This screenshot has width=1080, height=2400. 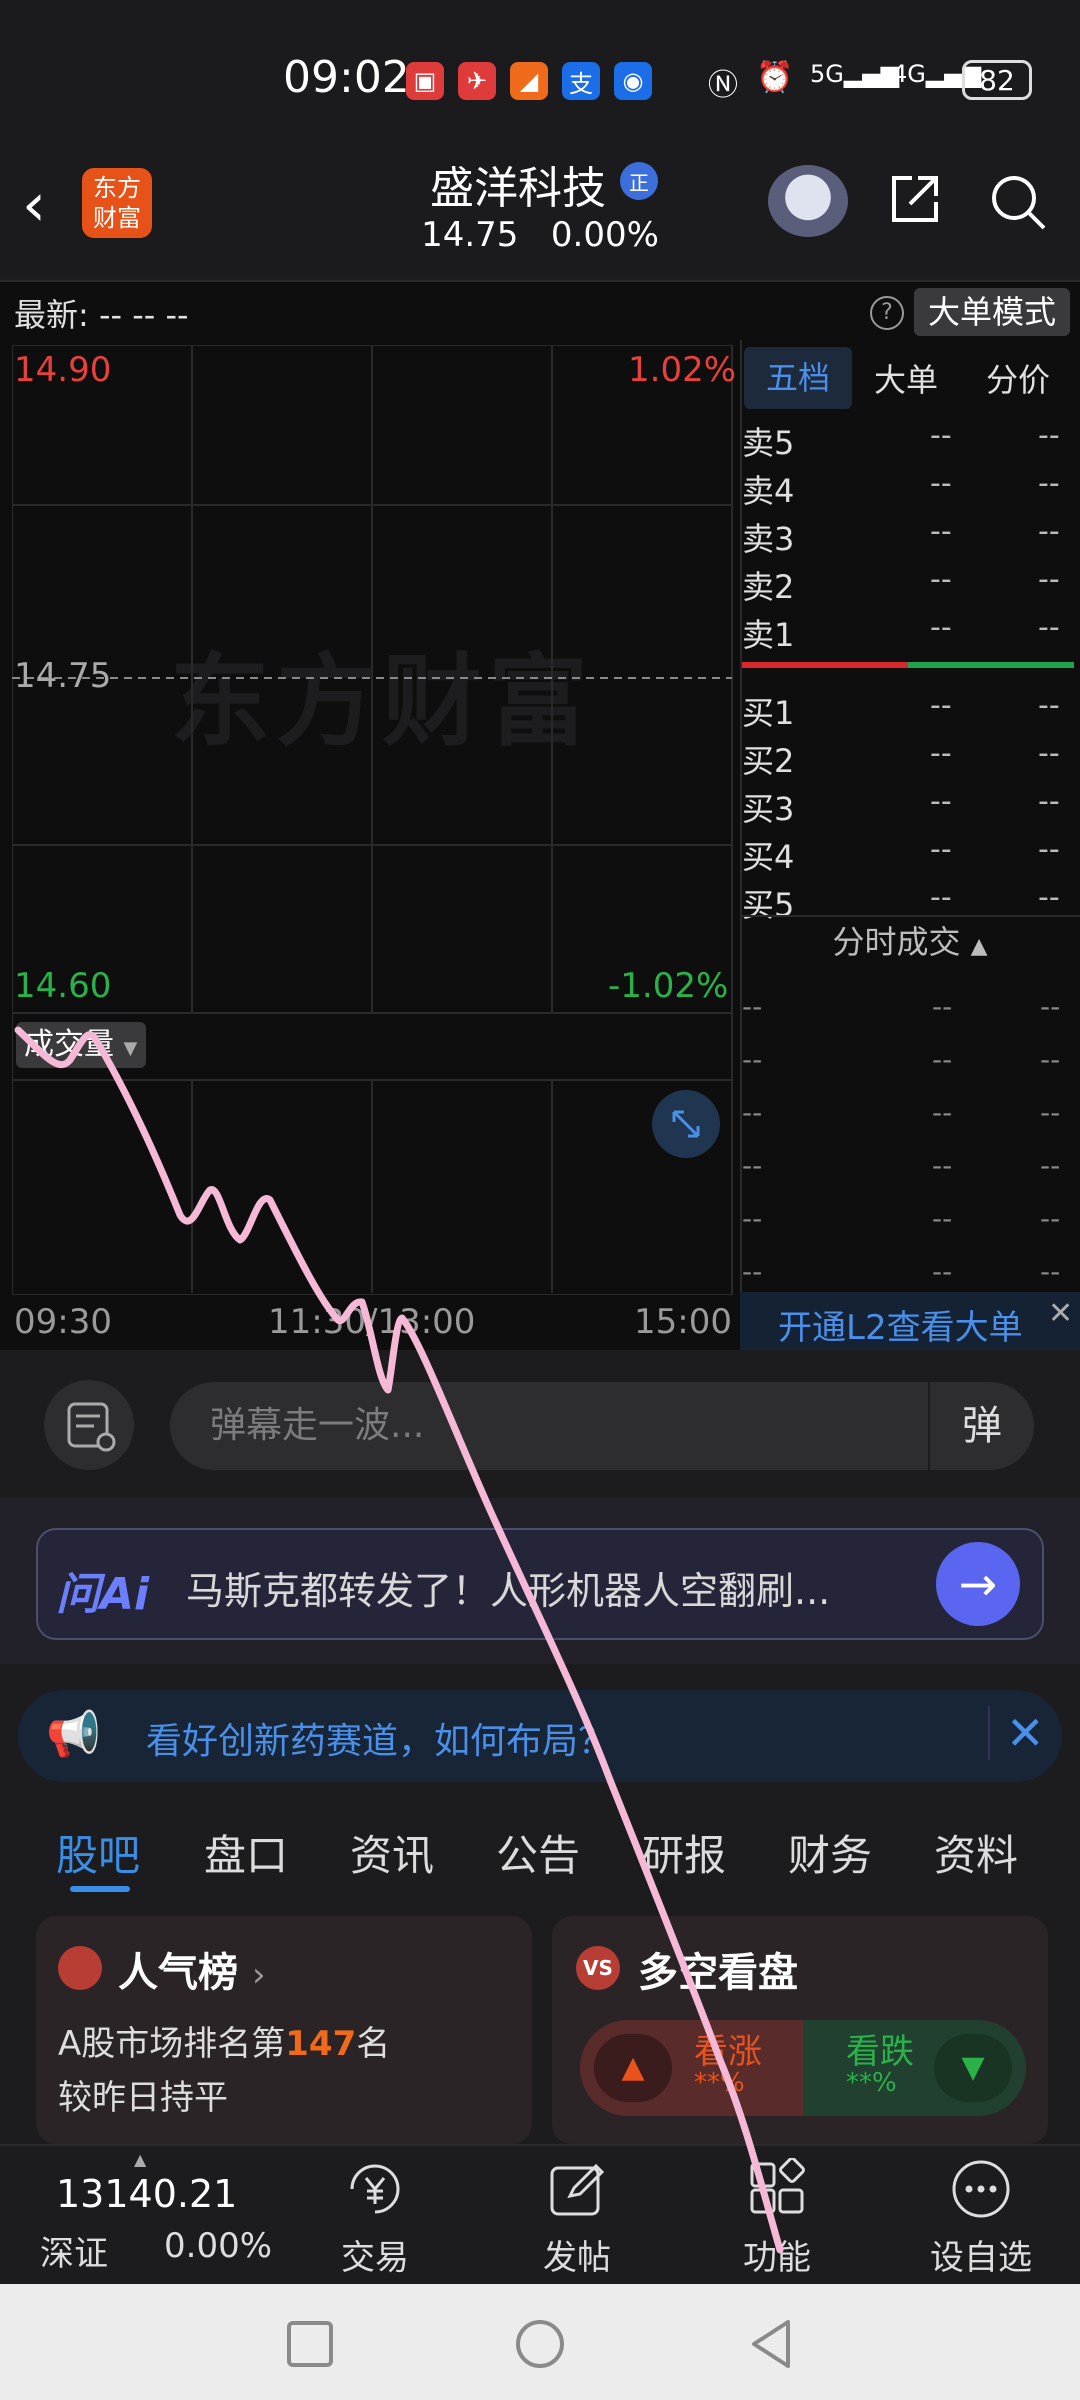 What do you see at coordinates (906, 378) in the screenshot?
I see `tab-big-orders: 大单` at bounding box center [906, 378].